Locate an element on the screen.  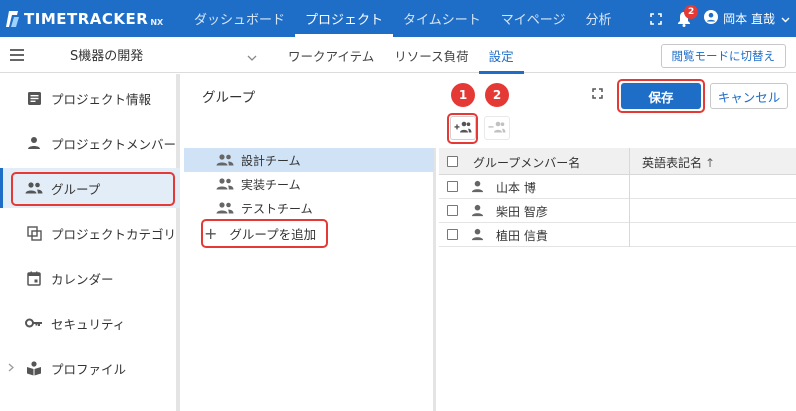
nav-label: タイムシート is located at coordinates (442, 20).